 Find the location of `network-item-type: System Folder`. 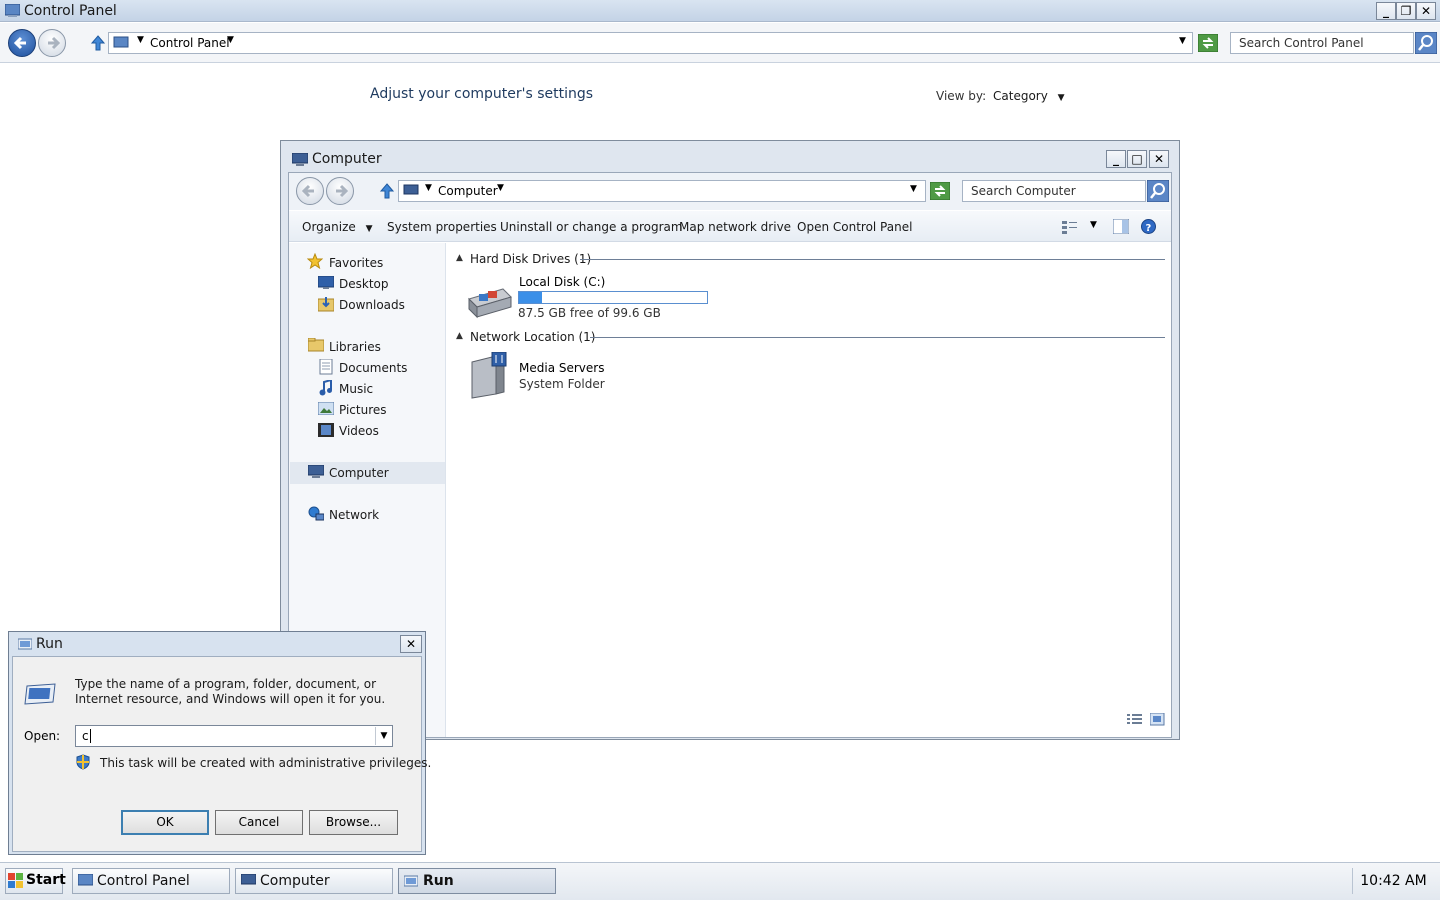

network-item-type: System Folder is located at coordinates (562, 384).